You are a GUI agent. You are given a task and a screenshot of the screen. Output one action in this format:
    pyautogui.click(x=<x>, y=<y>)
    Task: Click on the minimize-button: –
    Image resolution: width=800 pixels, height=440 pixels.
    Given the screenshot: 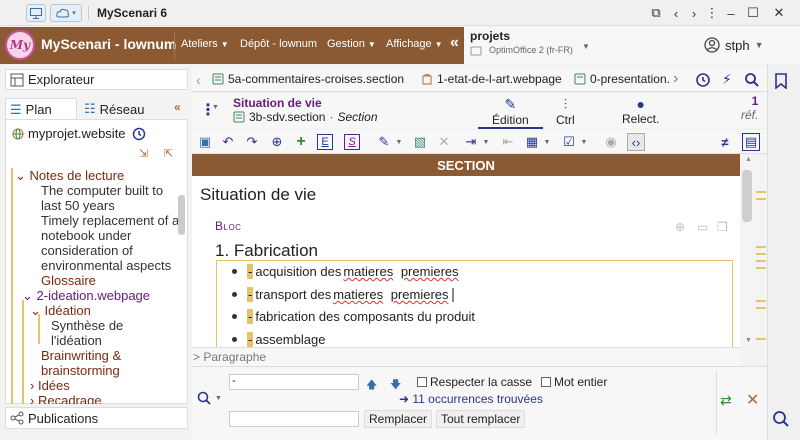 What is the action you would take?
    pyautogui.click(x=731, y=13)
    